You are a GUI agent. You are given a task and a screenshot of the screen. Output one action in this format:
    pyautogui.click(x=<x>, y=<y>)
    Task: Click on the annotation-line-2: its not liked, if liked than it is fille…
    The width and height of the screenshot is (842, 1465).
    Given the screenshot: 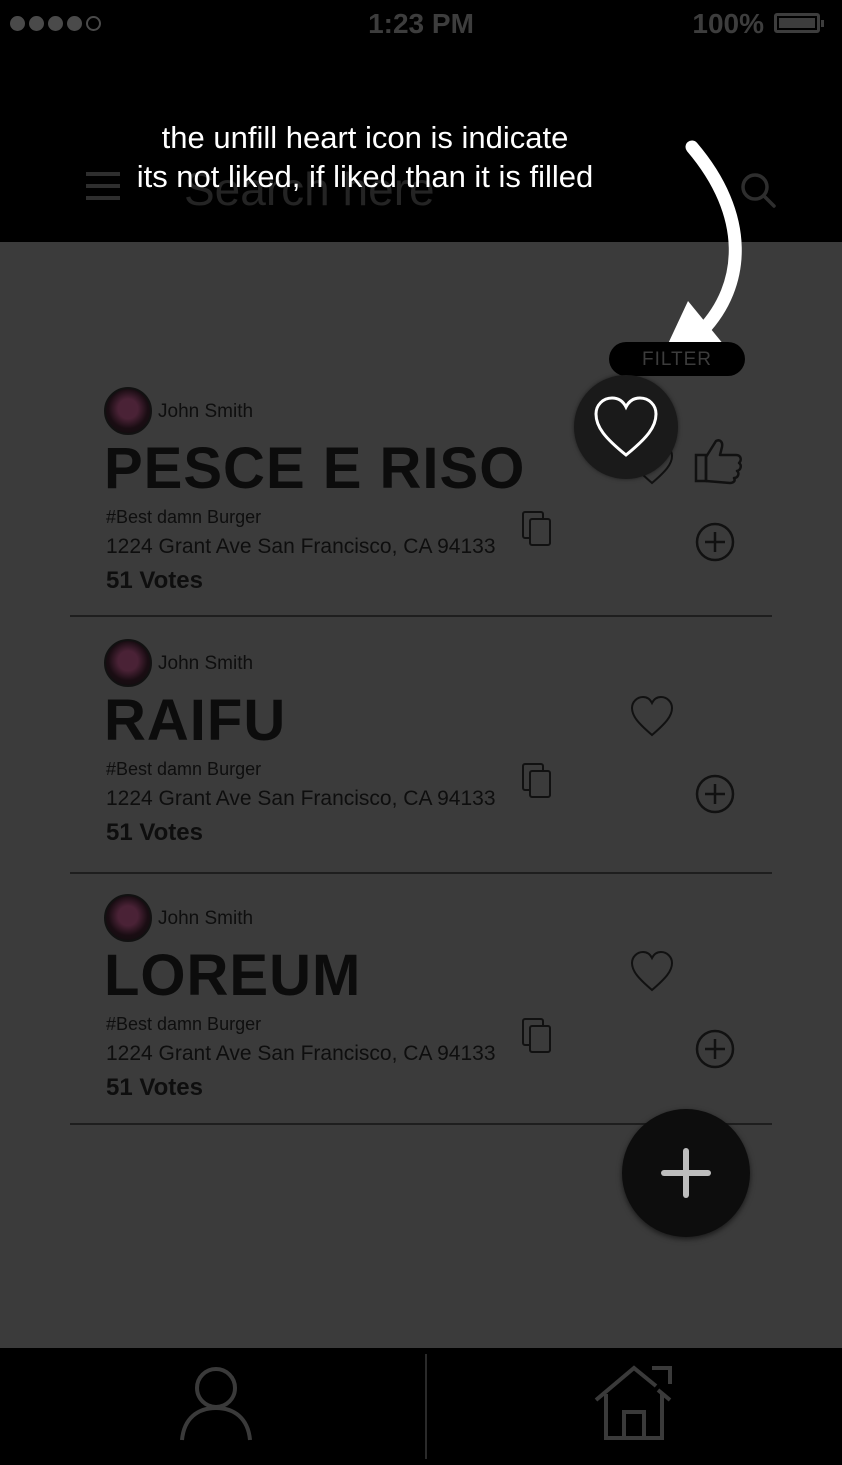 What is the action you would take?
    pyautogui.click(x=365, y=176)
    